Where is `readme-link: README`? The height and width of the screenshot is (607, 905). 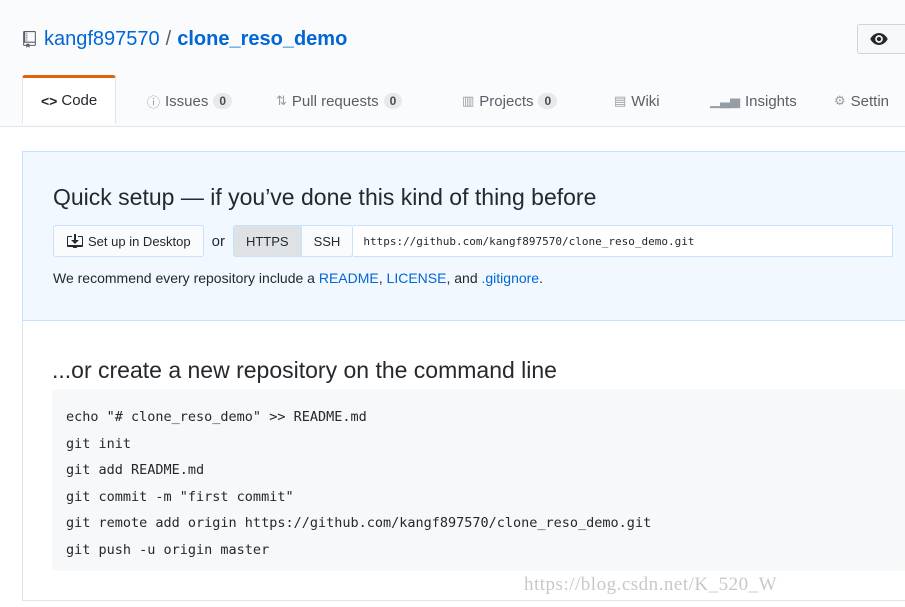 readme-link: README is located at coordinates (349, 278).